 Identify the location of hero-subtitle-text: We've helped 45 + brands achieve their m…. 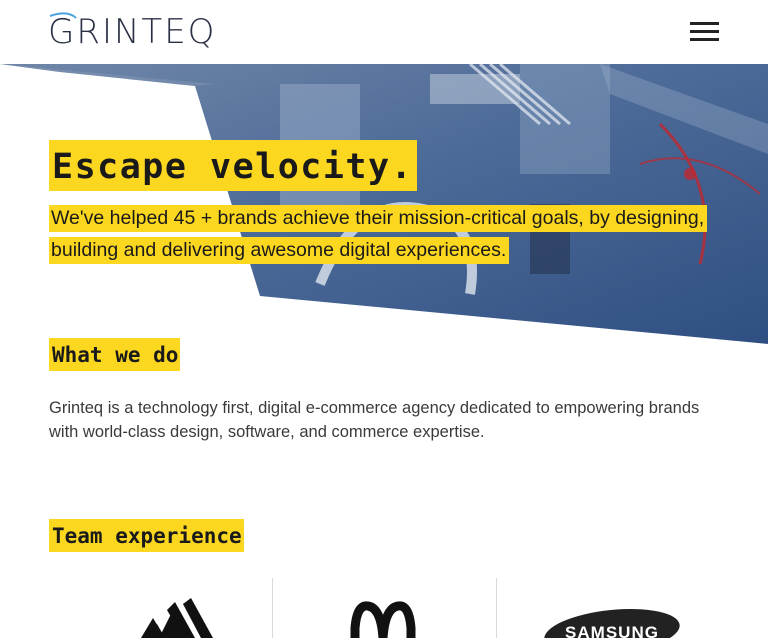
(378, 234).